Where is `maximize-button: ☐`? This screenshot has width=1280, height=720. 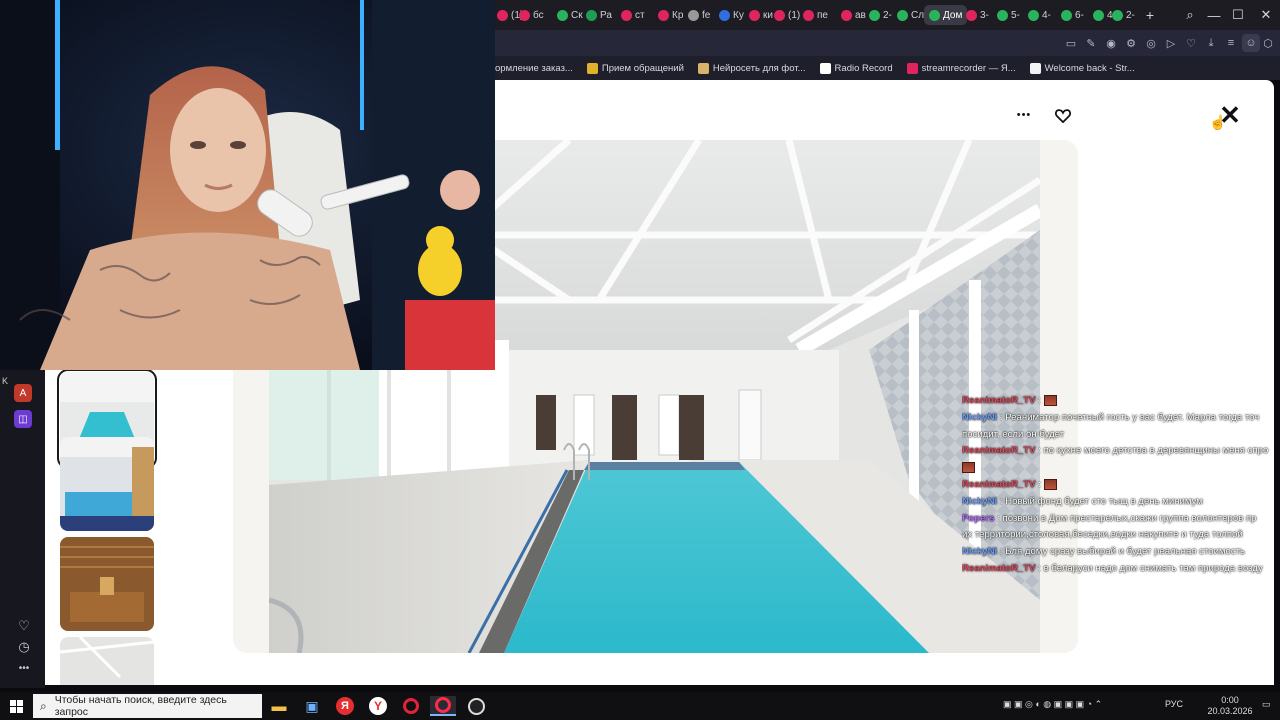
maximize-button: ☐ is located at coordinates (1238, 15).